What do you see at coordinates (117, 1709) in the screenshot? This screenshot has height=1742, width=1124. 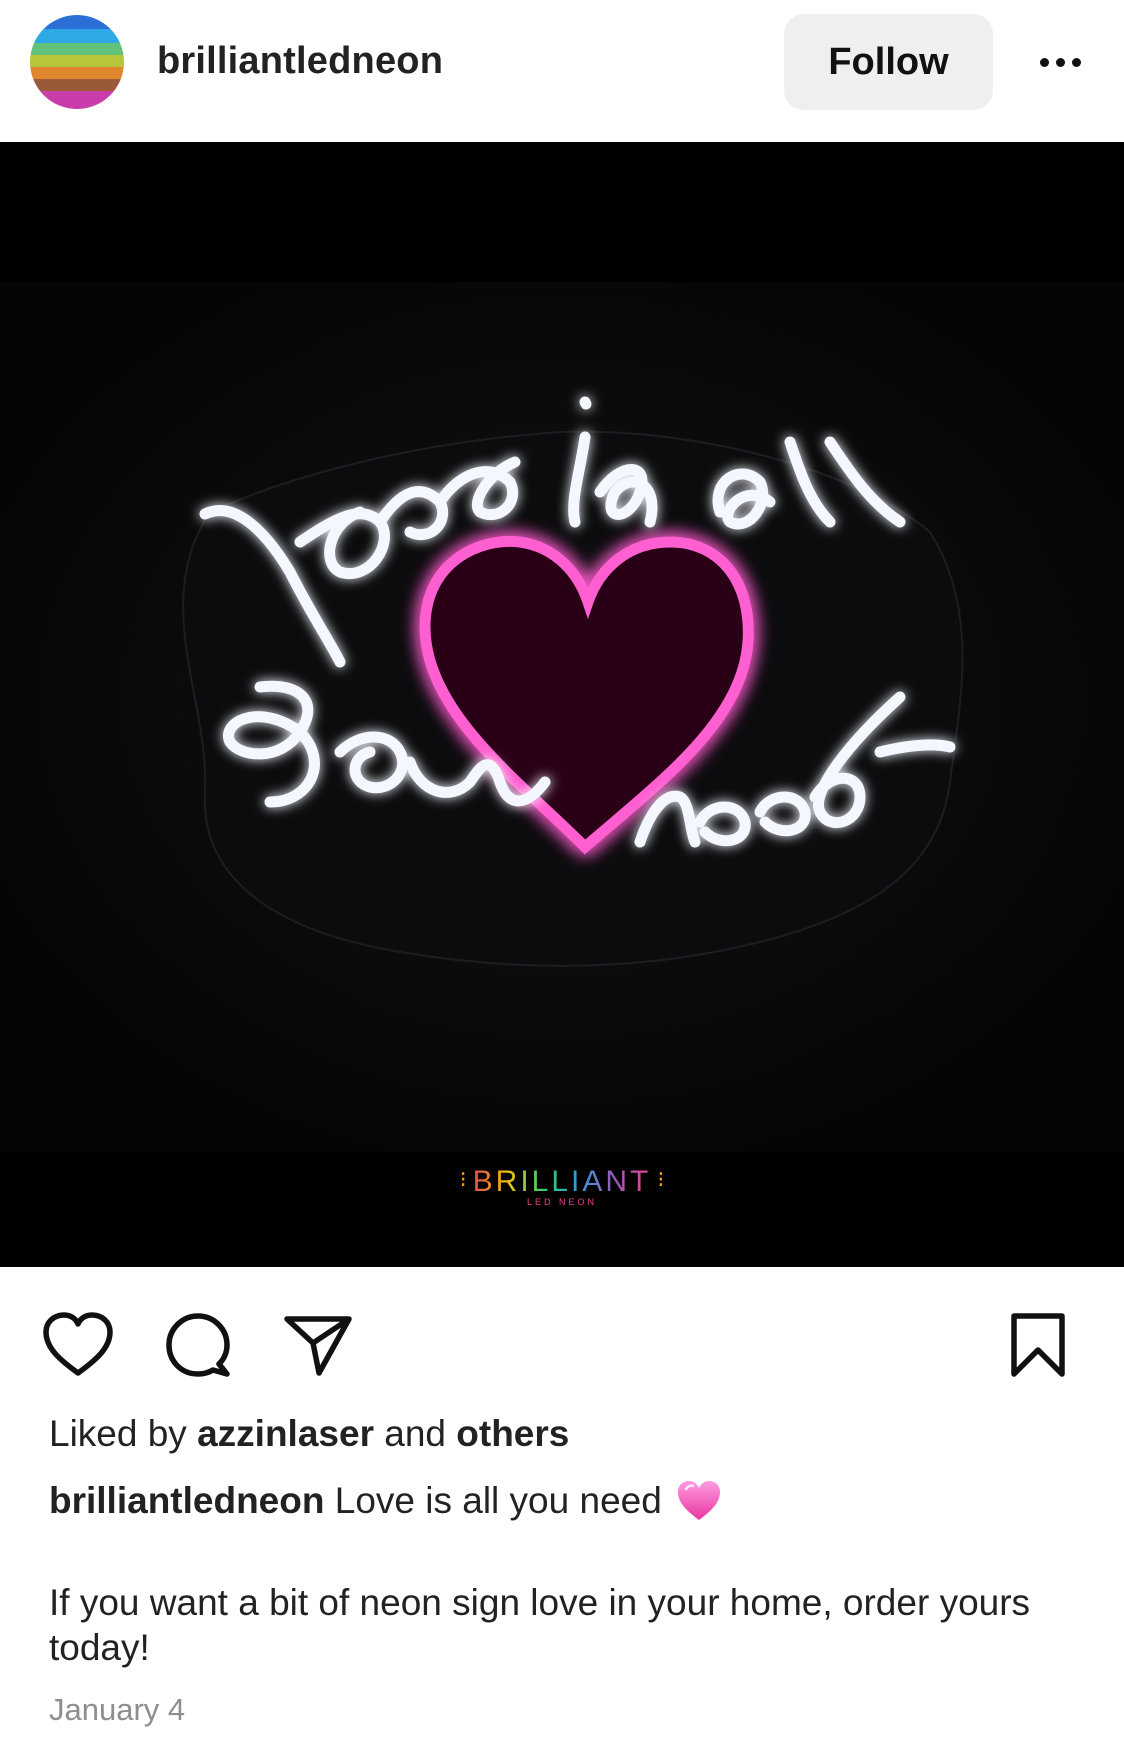 I see `post-date: January 4` at bounding box center [117, 1709].